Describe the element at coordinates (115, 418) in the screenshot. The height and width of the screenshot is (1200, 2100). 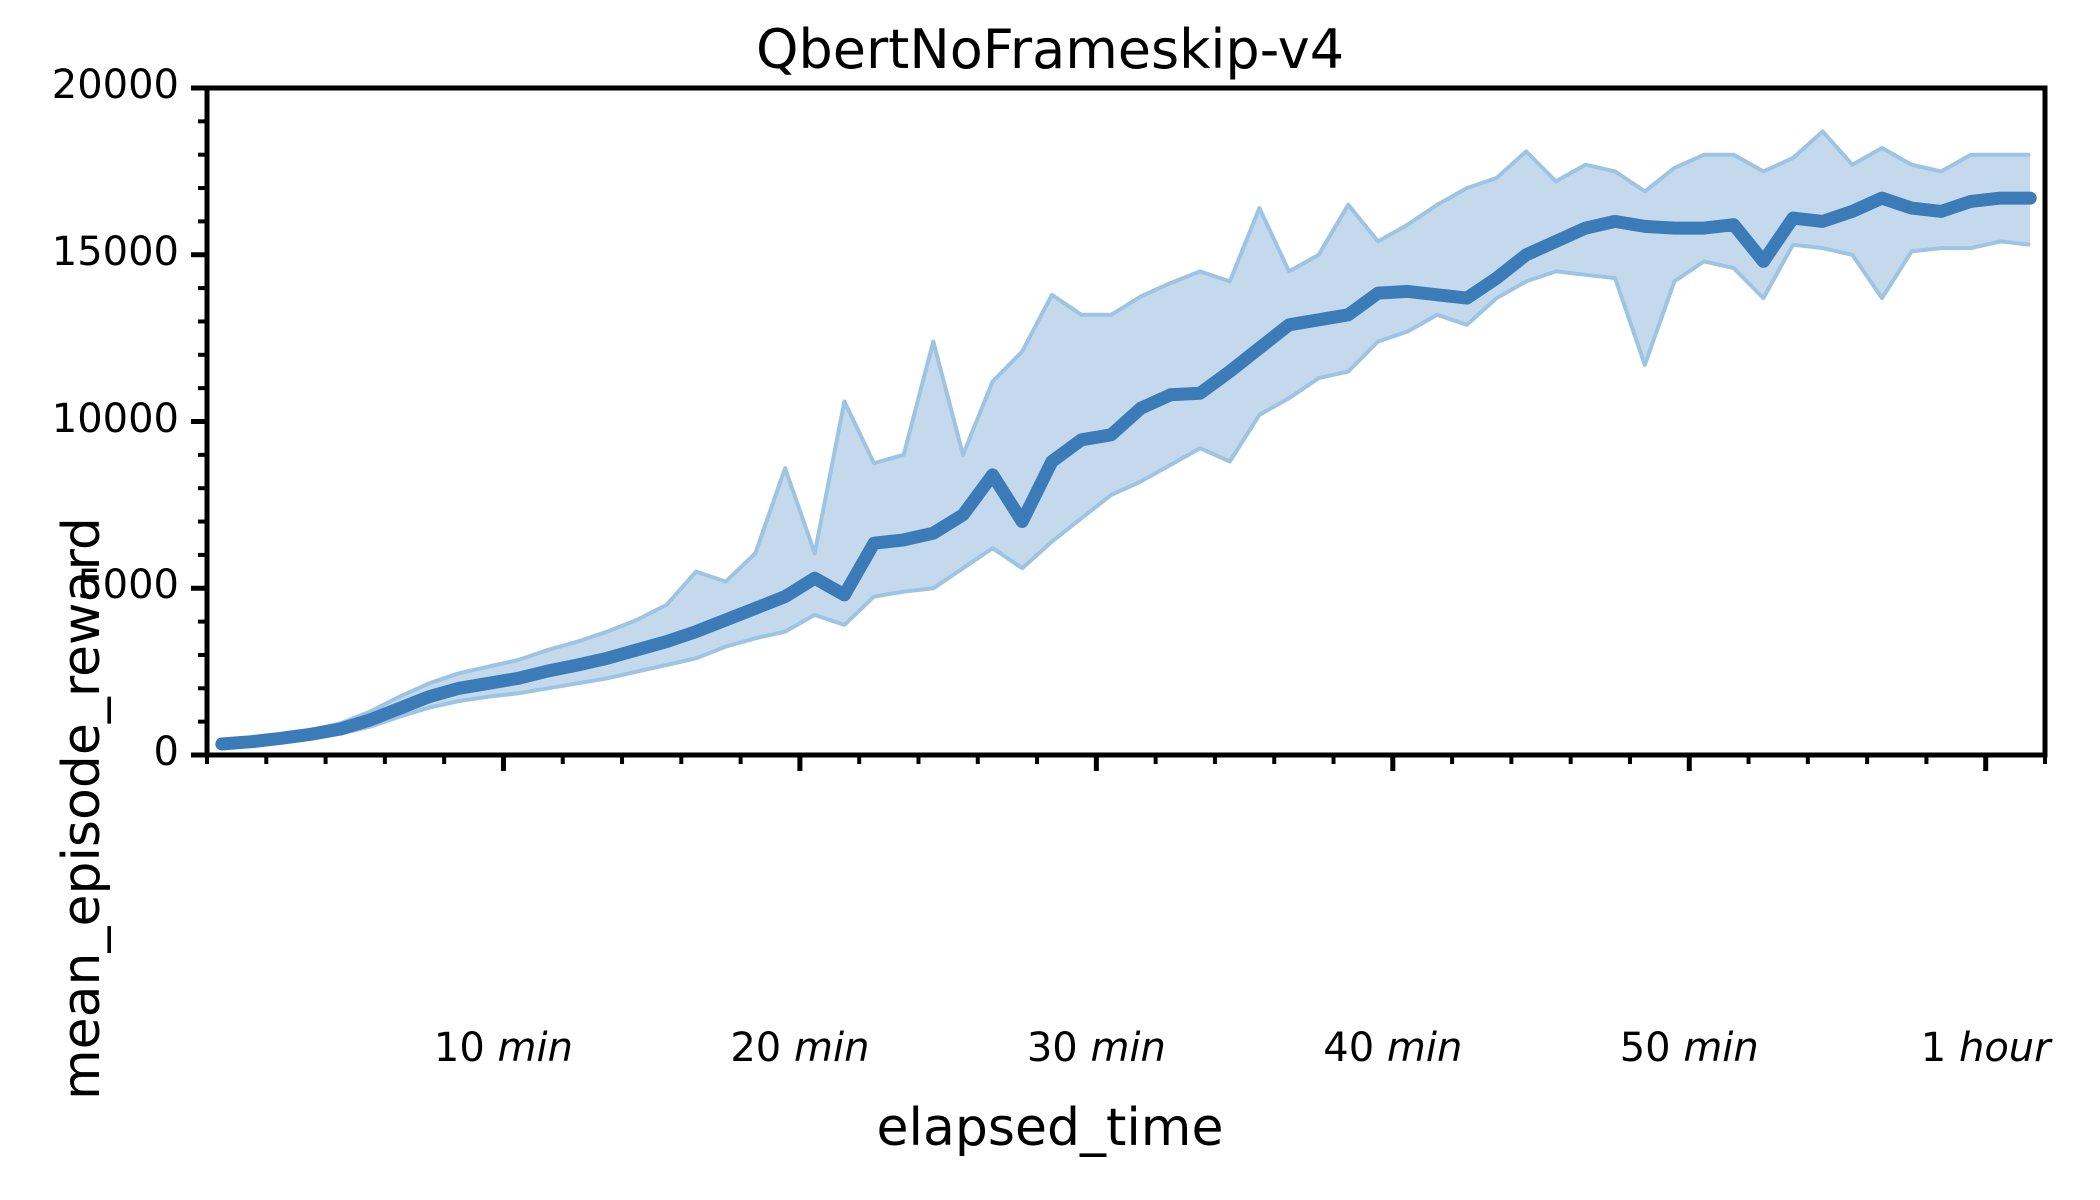
I see `y-tick-label: 10000` at that location.